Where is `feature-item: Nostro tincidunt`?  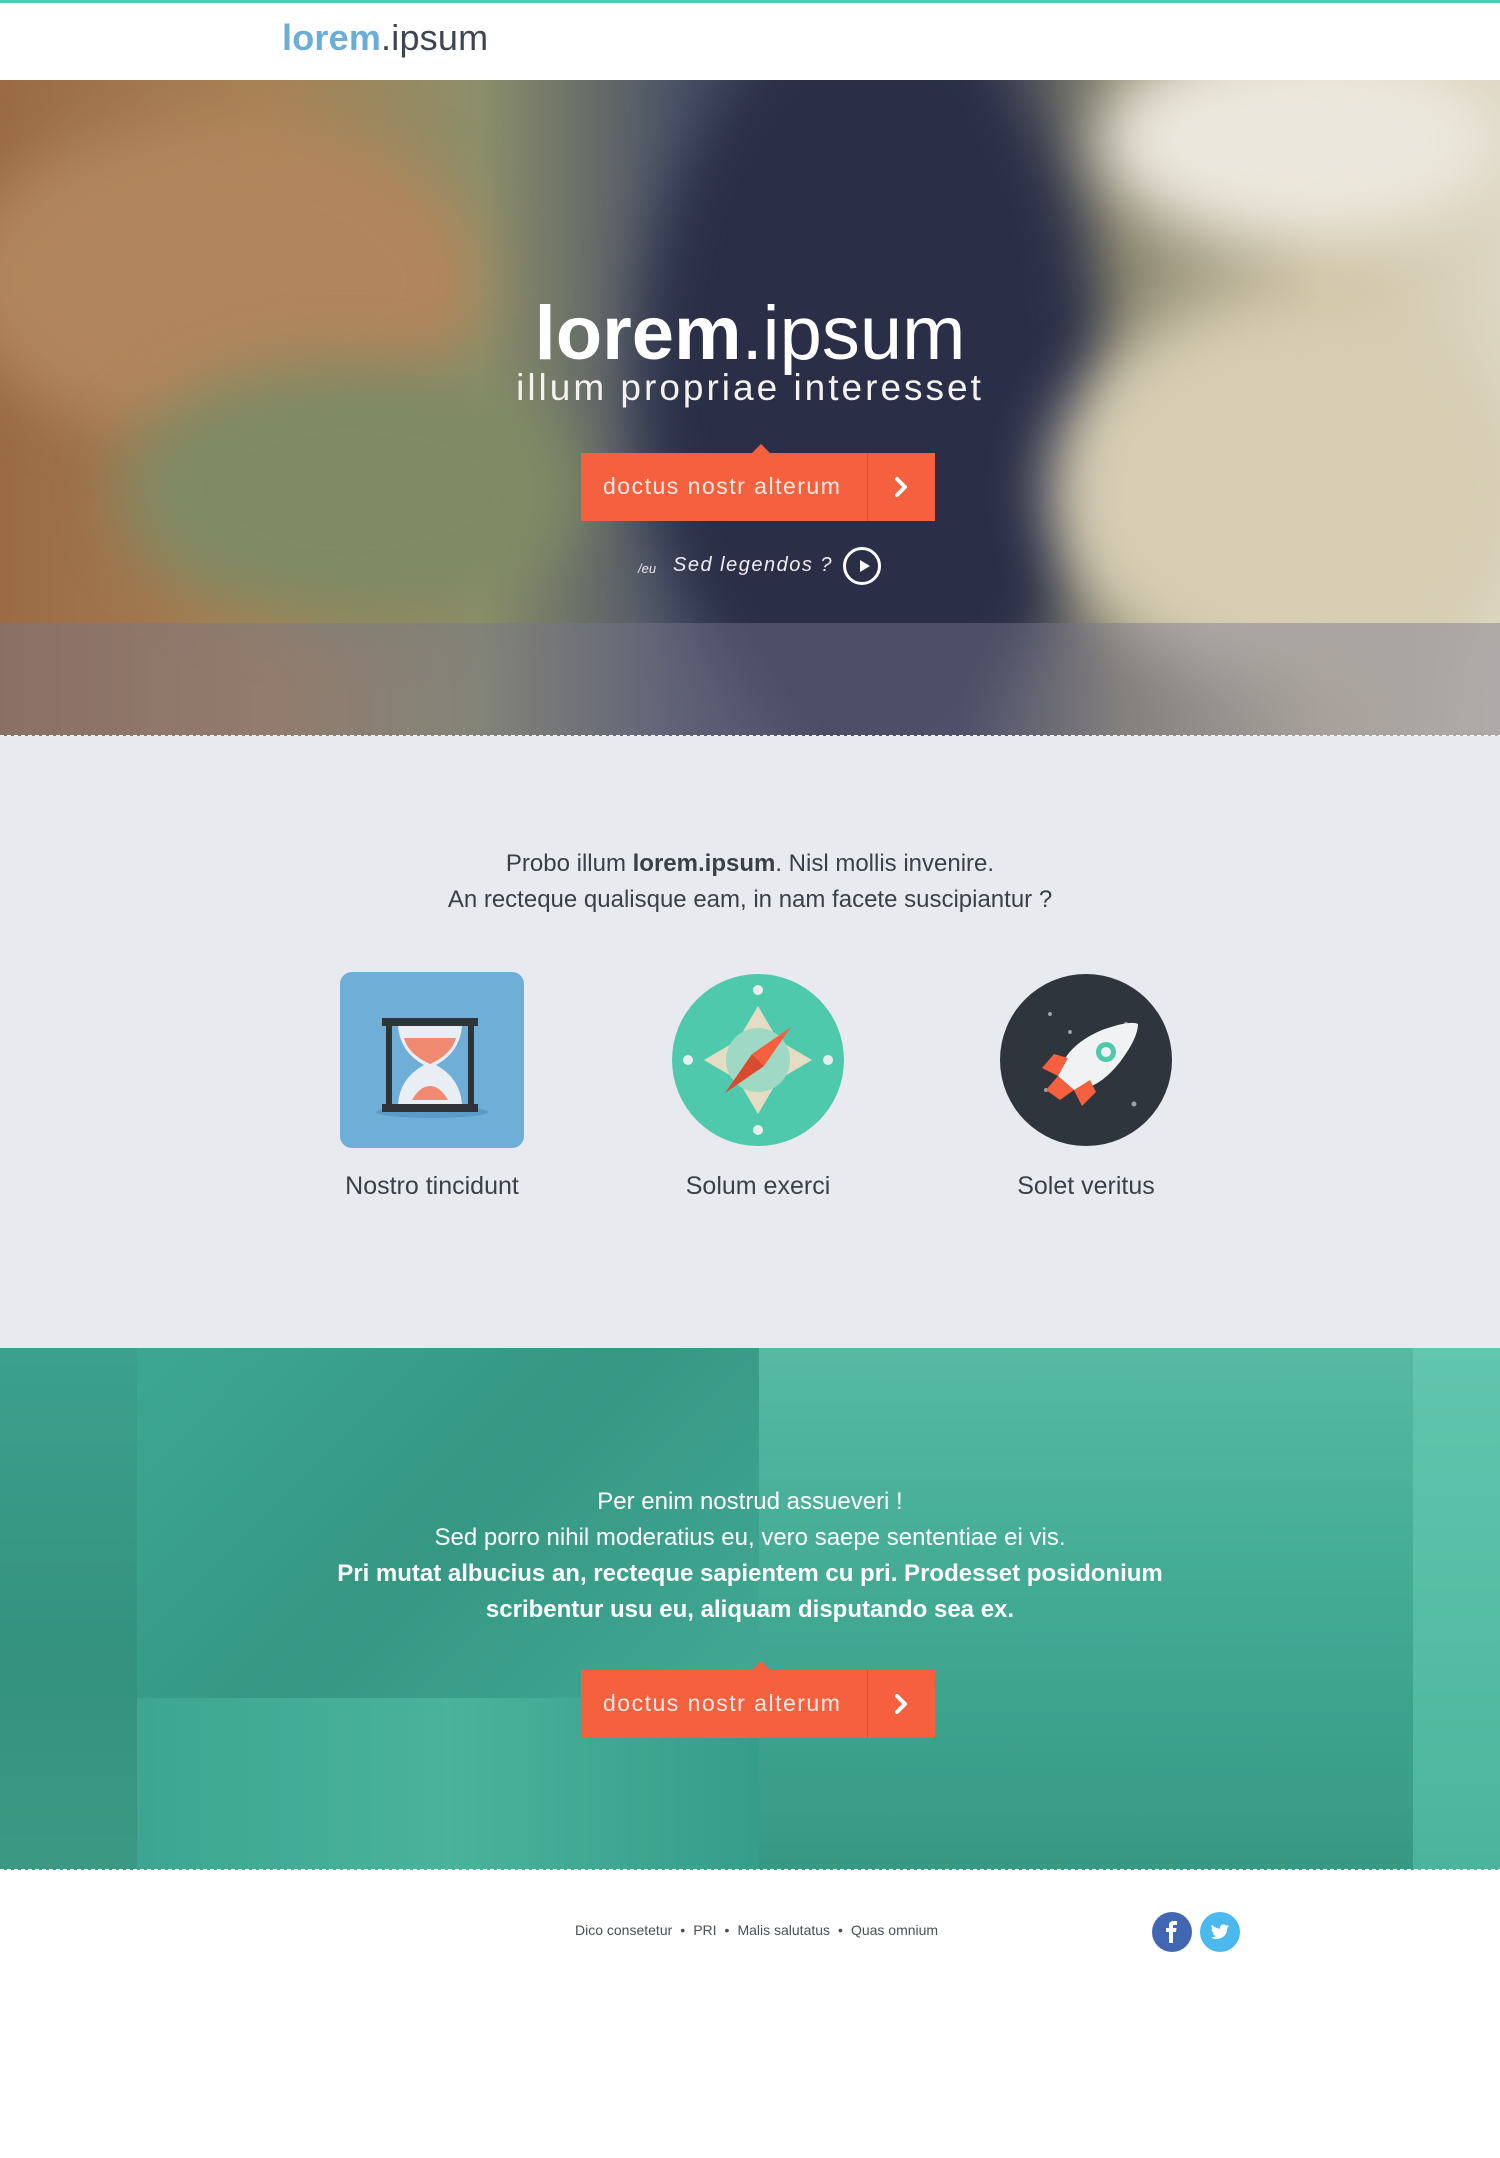 feature-item: Nostro tincidunt is located at coordinates (432, 1086).